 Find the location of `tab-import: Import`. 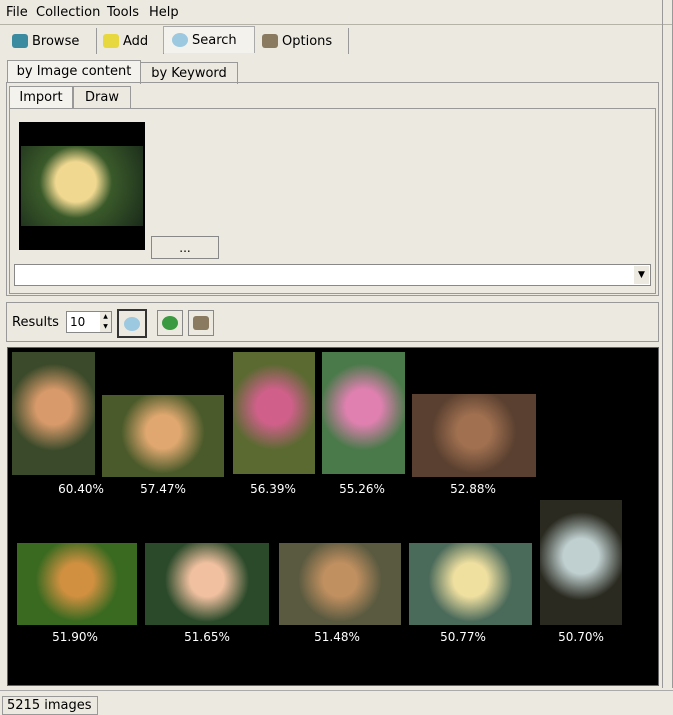

tab-import: Import is located at coordinates (41, 97).